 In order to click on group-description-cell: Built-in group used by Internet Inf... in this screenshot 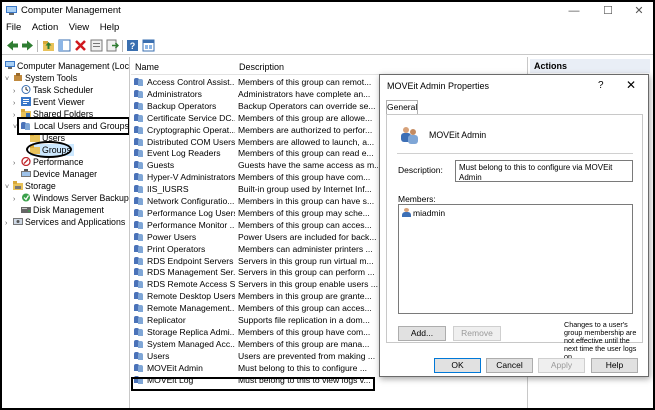, I will do `click(305, 189)`.